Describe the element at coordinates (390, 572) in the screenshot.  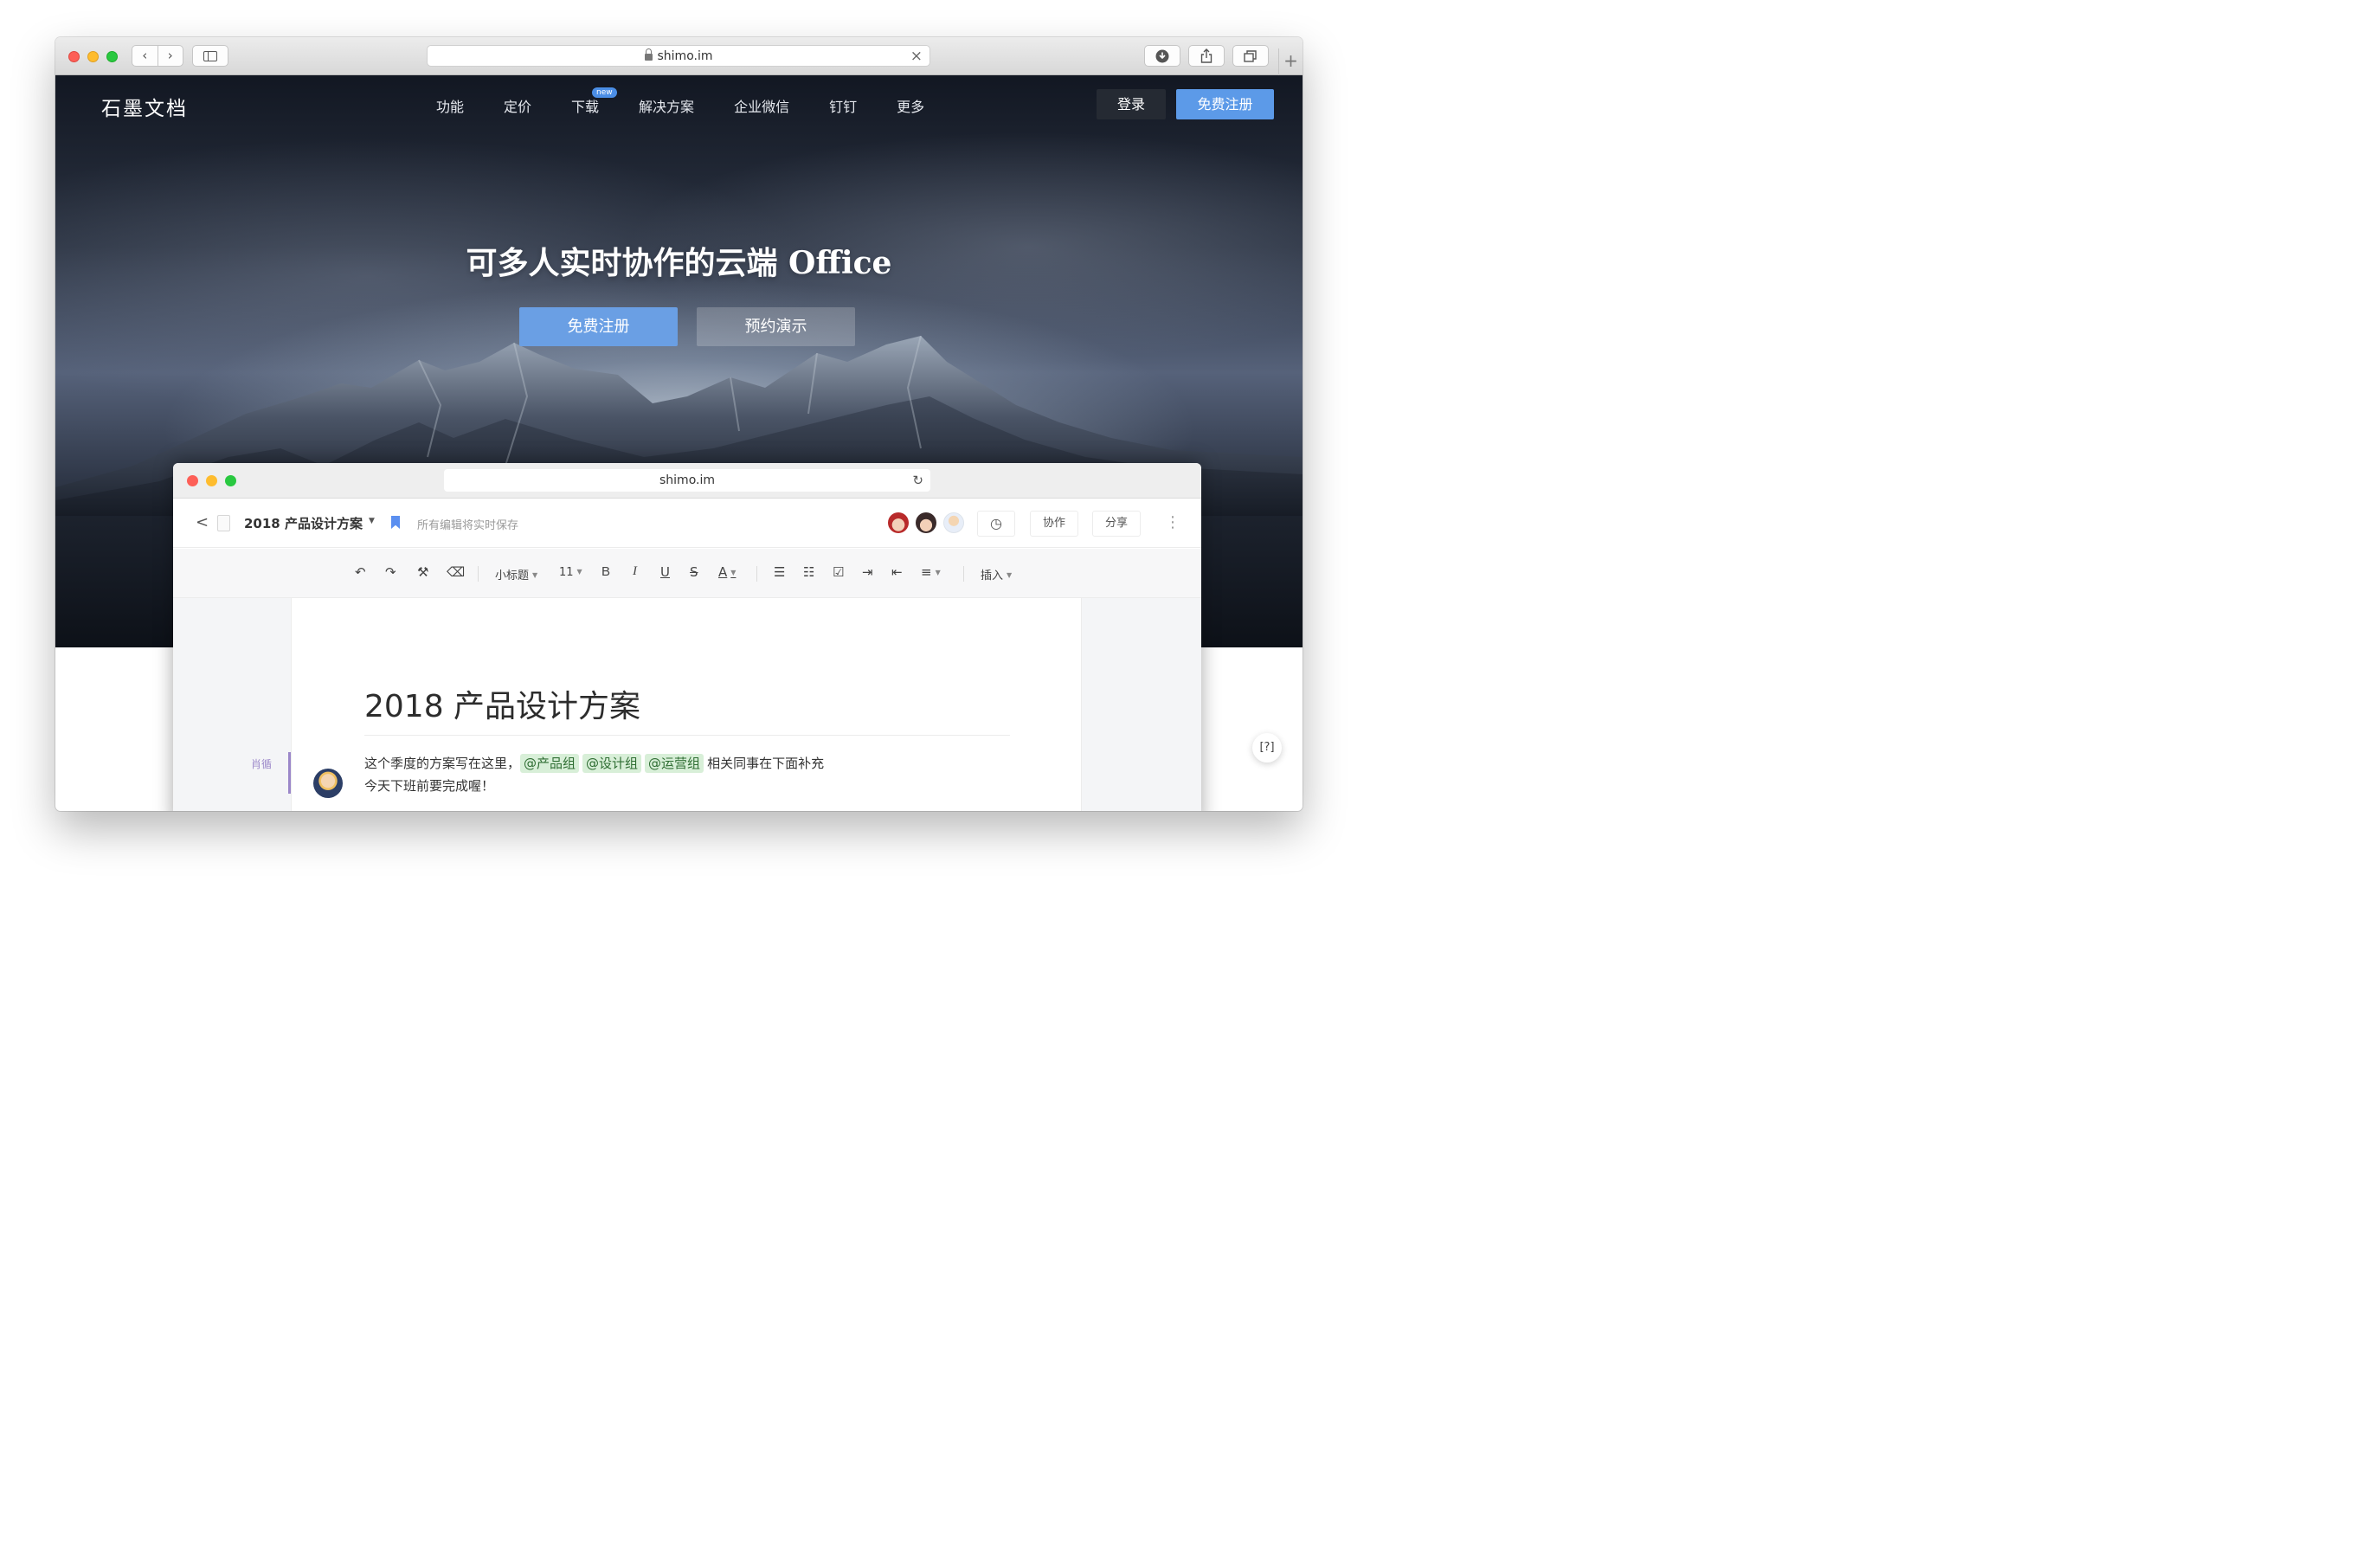
I see `redo-icon: ↷` at that location.